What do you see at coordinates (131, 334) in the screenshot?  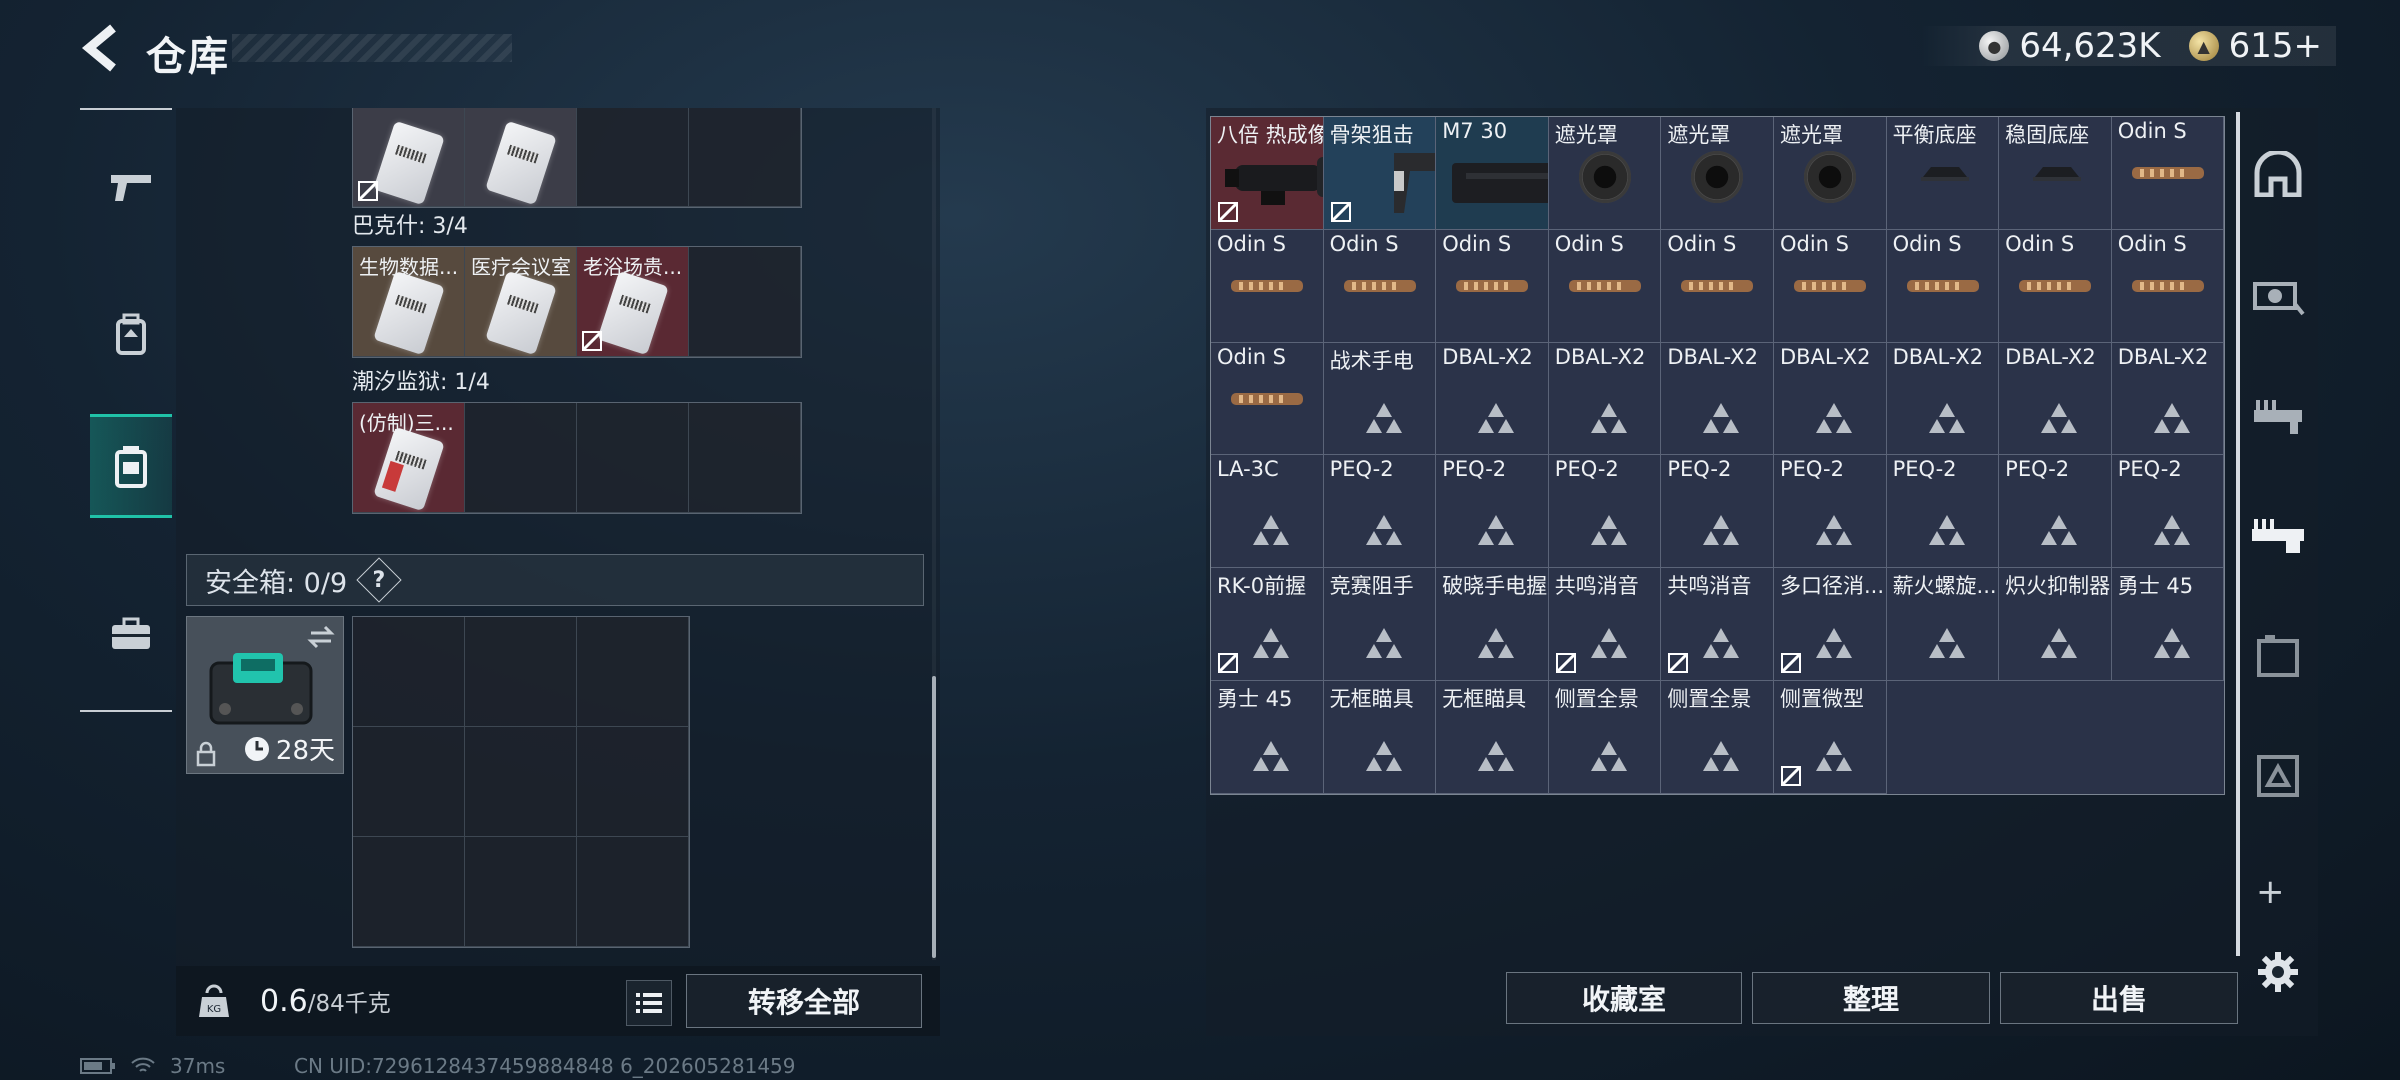 I see `tab-equipment` at bounding box center [131, 334].